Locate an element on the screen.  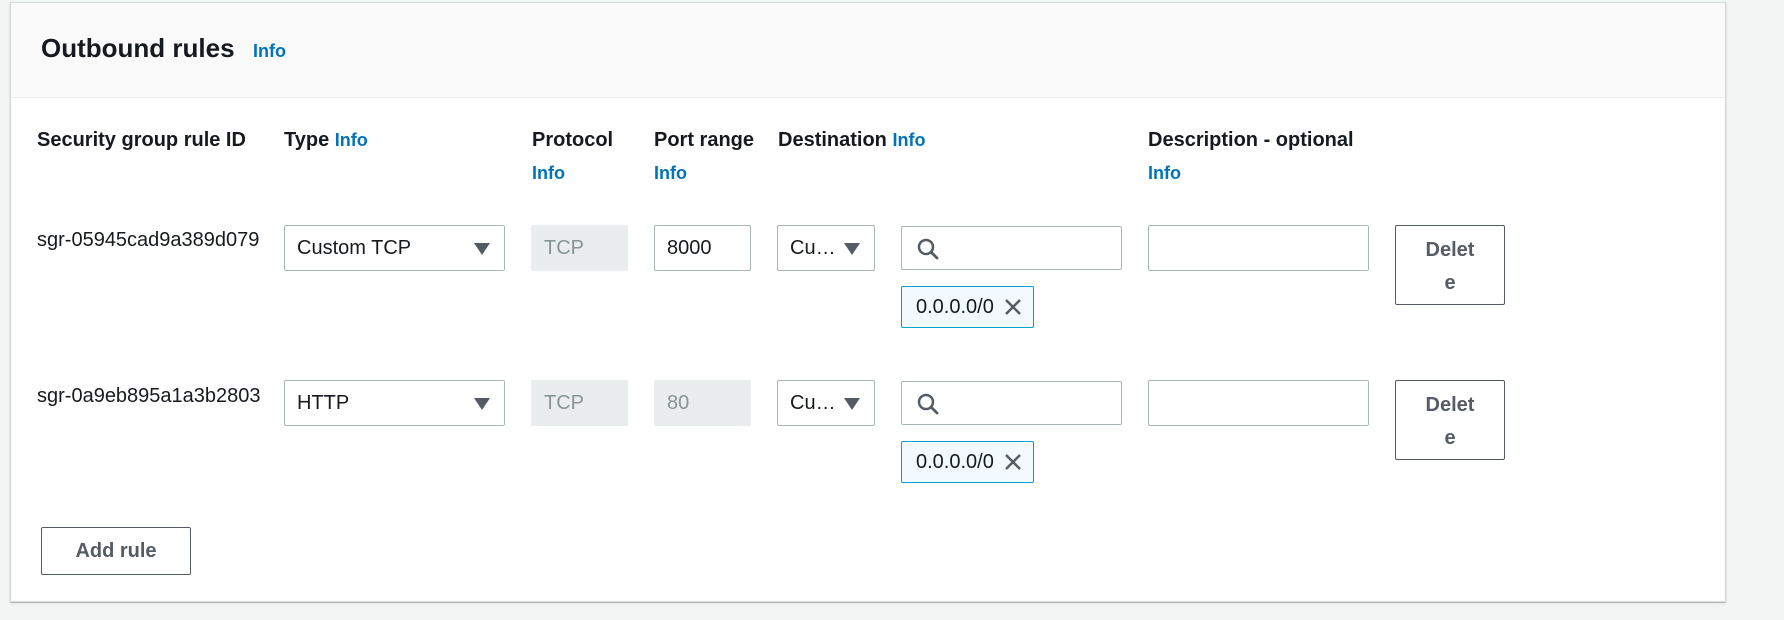
col-header-destination-label: Destination is located at coordinates (832, 140).